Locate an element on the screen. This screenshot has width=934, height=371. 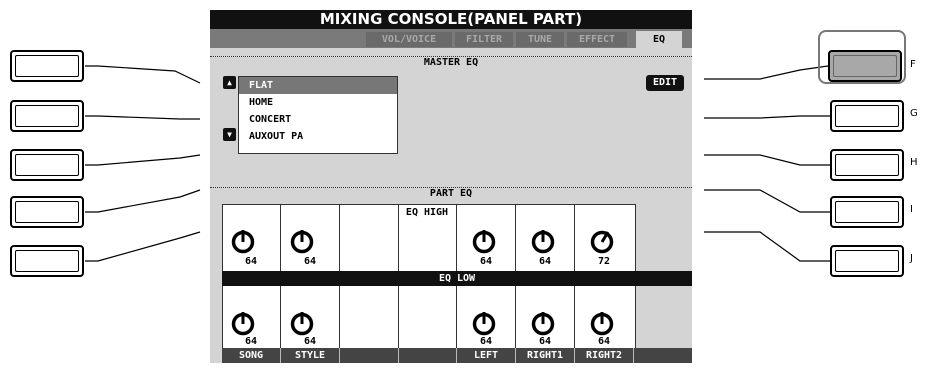
preset-item-concert: CONCERT is located at coordinates (318, 119).